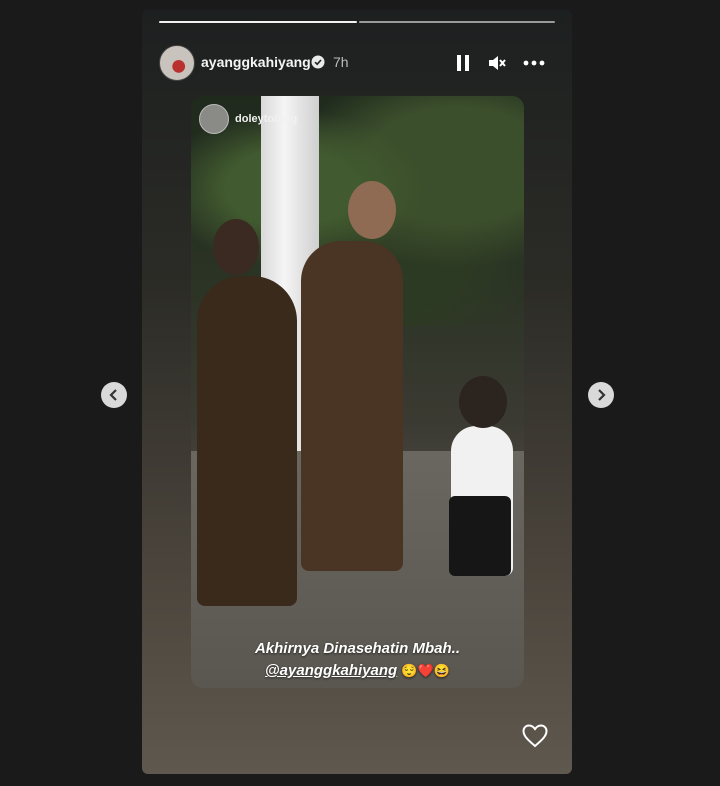 This screenshot has width=720, height=786. What do you see at coordinates (266, 119) in the screenshot?
I see `credit-username: doleytobing` at bounding box center [266, 119].